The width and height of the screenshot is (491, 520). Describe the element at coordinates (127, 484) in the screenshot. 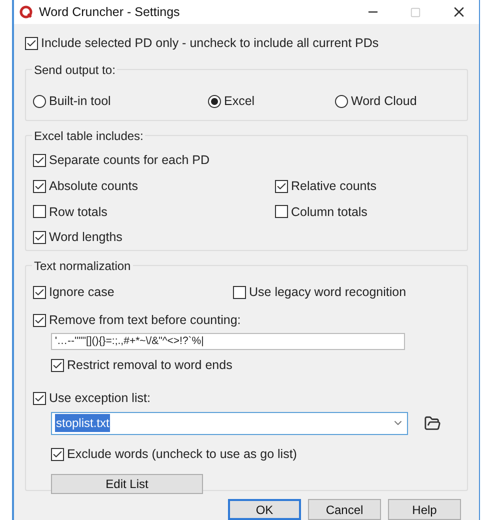

I see `edit-list-button: Edit List` at that location.